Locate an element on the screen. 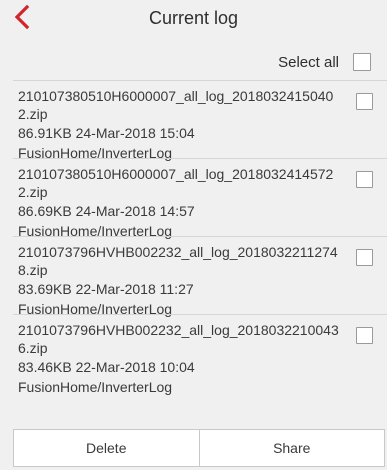 This screenshot has height=470, width=387. log-size-date: 83.46KB 22-Mar-2018 10:04 is located at coordinates (106, 367).